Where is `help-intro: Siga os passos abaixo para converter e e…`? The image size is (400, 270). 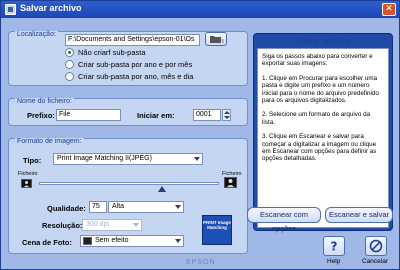 help-intro: Siga os passos abaixo para converter e e… is located at coordinates (317, 60).